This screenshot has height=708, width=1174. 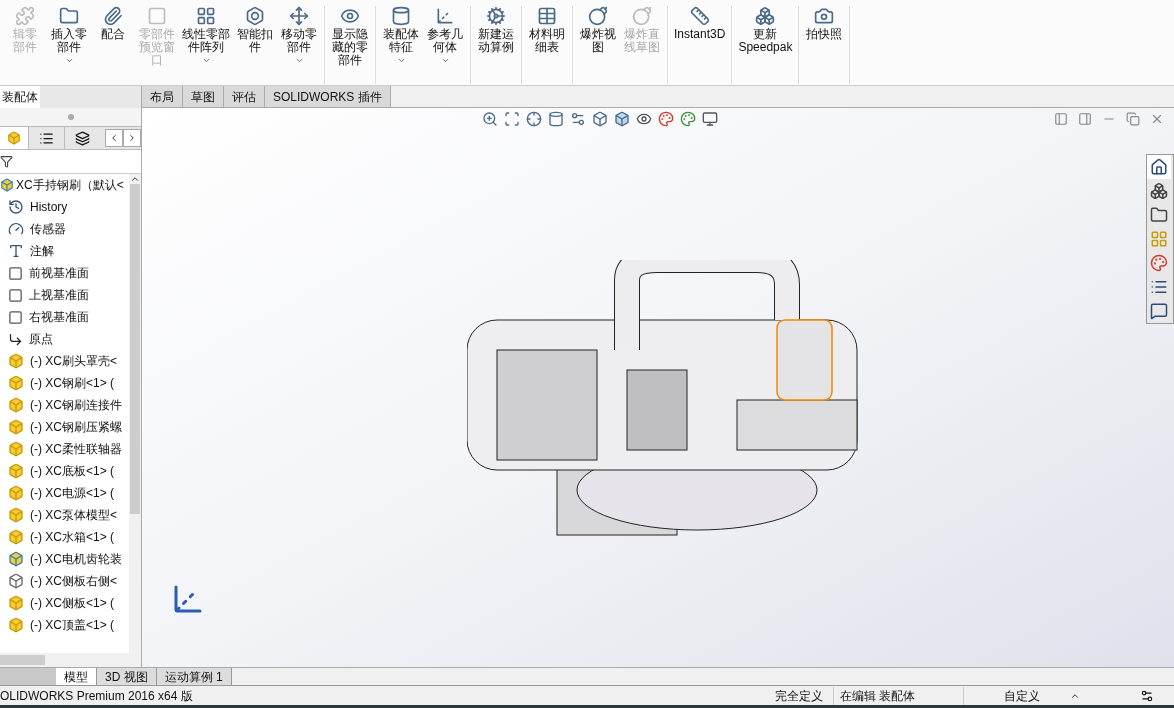 I want to click on ribbon-tab: 草图, so click(x=203, y=96).